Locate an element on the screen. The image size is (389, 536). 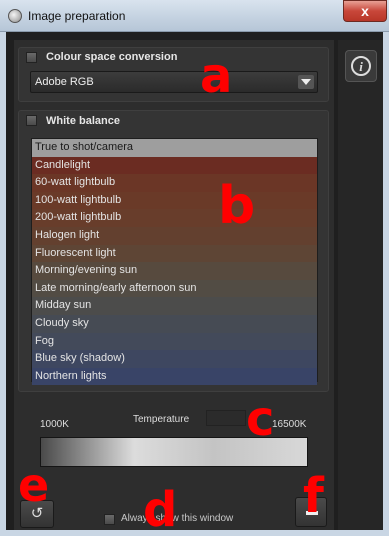
temperature-label: Temperature is located at coordinates (161, 419).